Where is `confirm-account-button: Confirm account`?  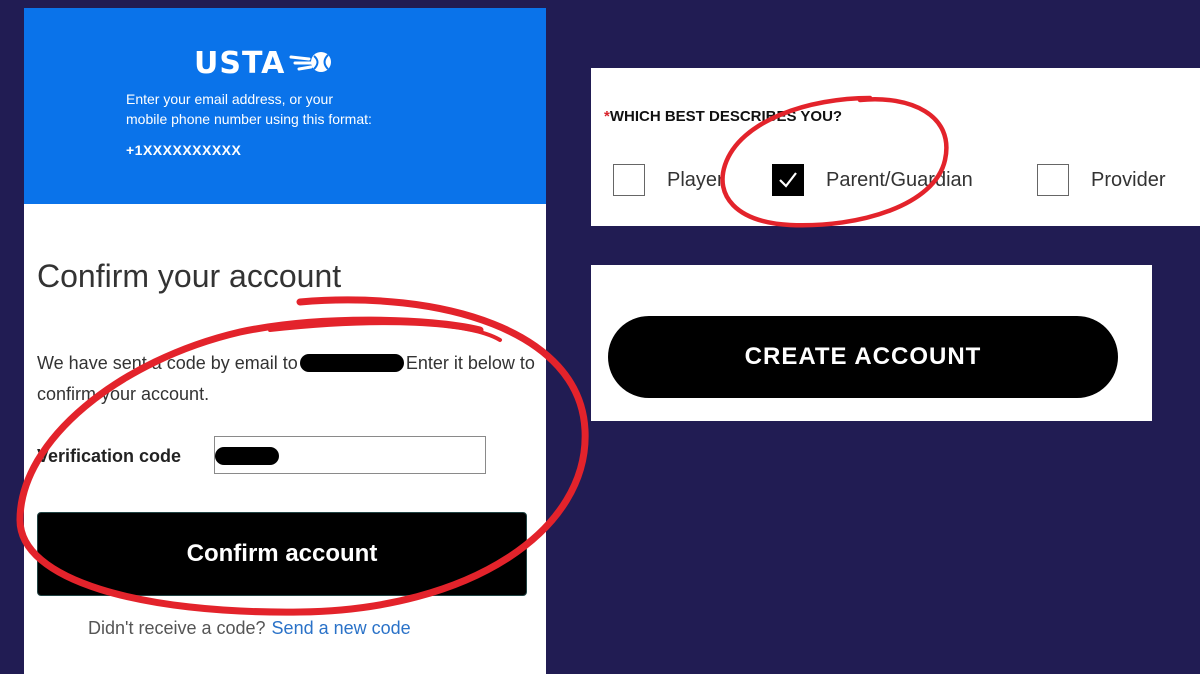
confirm-account-button: Confirm account is located at coordinates (282, 554).